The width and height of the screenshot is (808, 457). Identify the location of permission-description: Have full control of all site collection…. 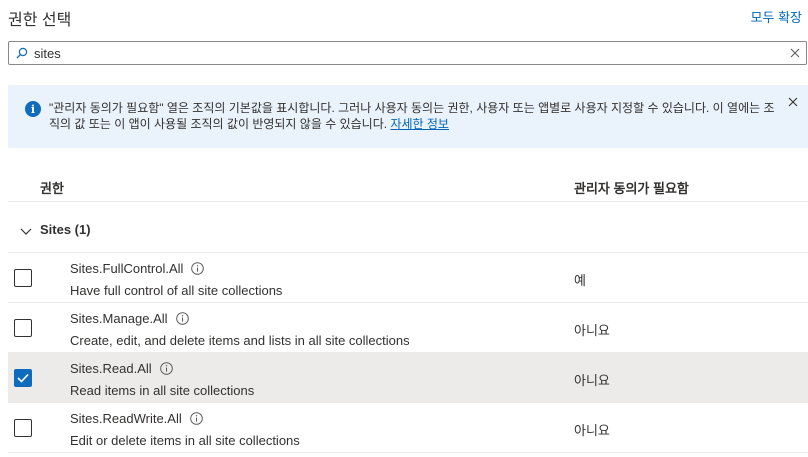
(176, 290).